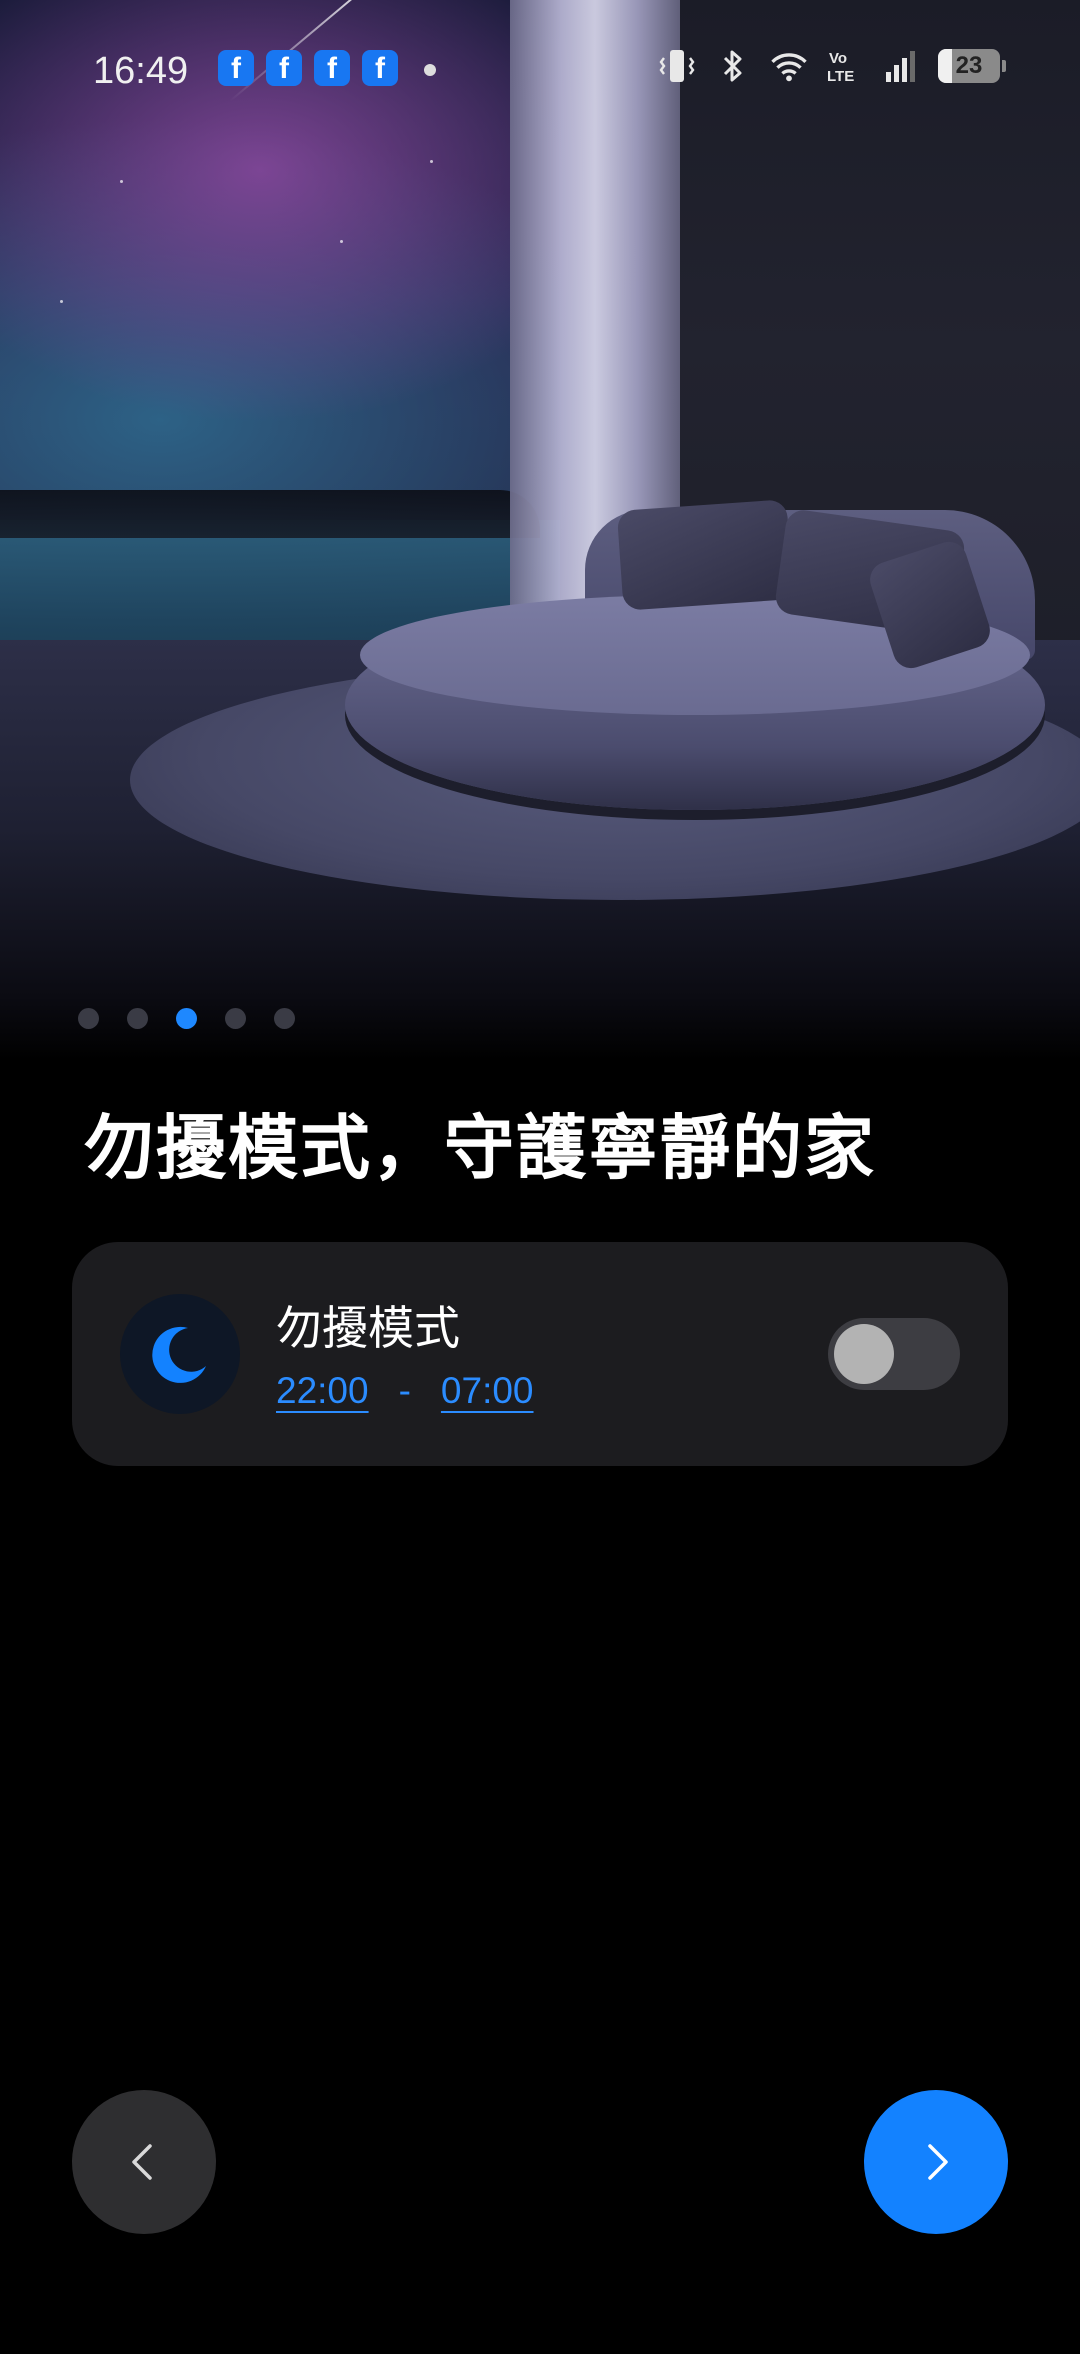  What do you see at coordinates (789, 66) in the screenshot?
I see `wifi-icon` at bounding box center [789, 66].